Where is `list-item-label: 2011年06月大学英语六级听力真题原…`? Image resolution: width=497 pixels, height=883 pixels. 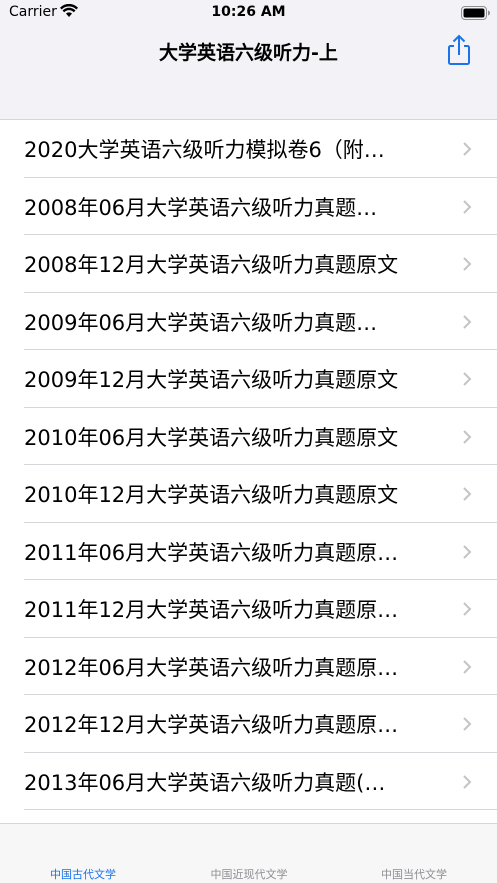
list-item-label: 2011年06月大学英语六级听力真题原… is located at coordinates (211, 552).